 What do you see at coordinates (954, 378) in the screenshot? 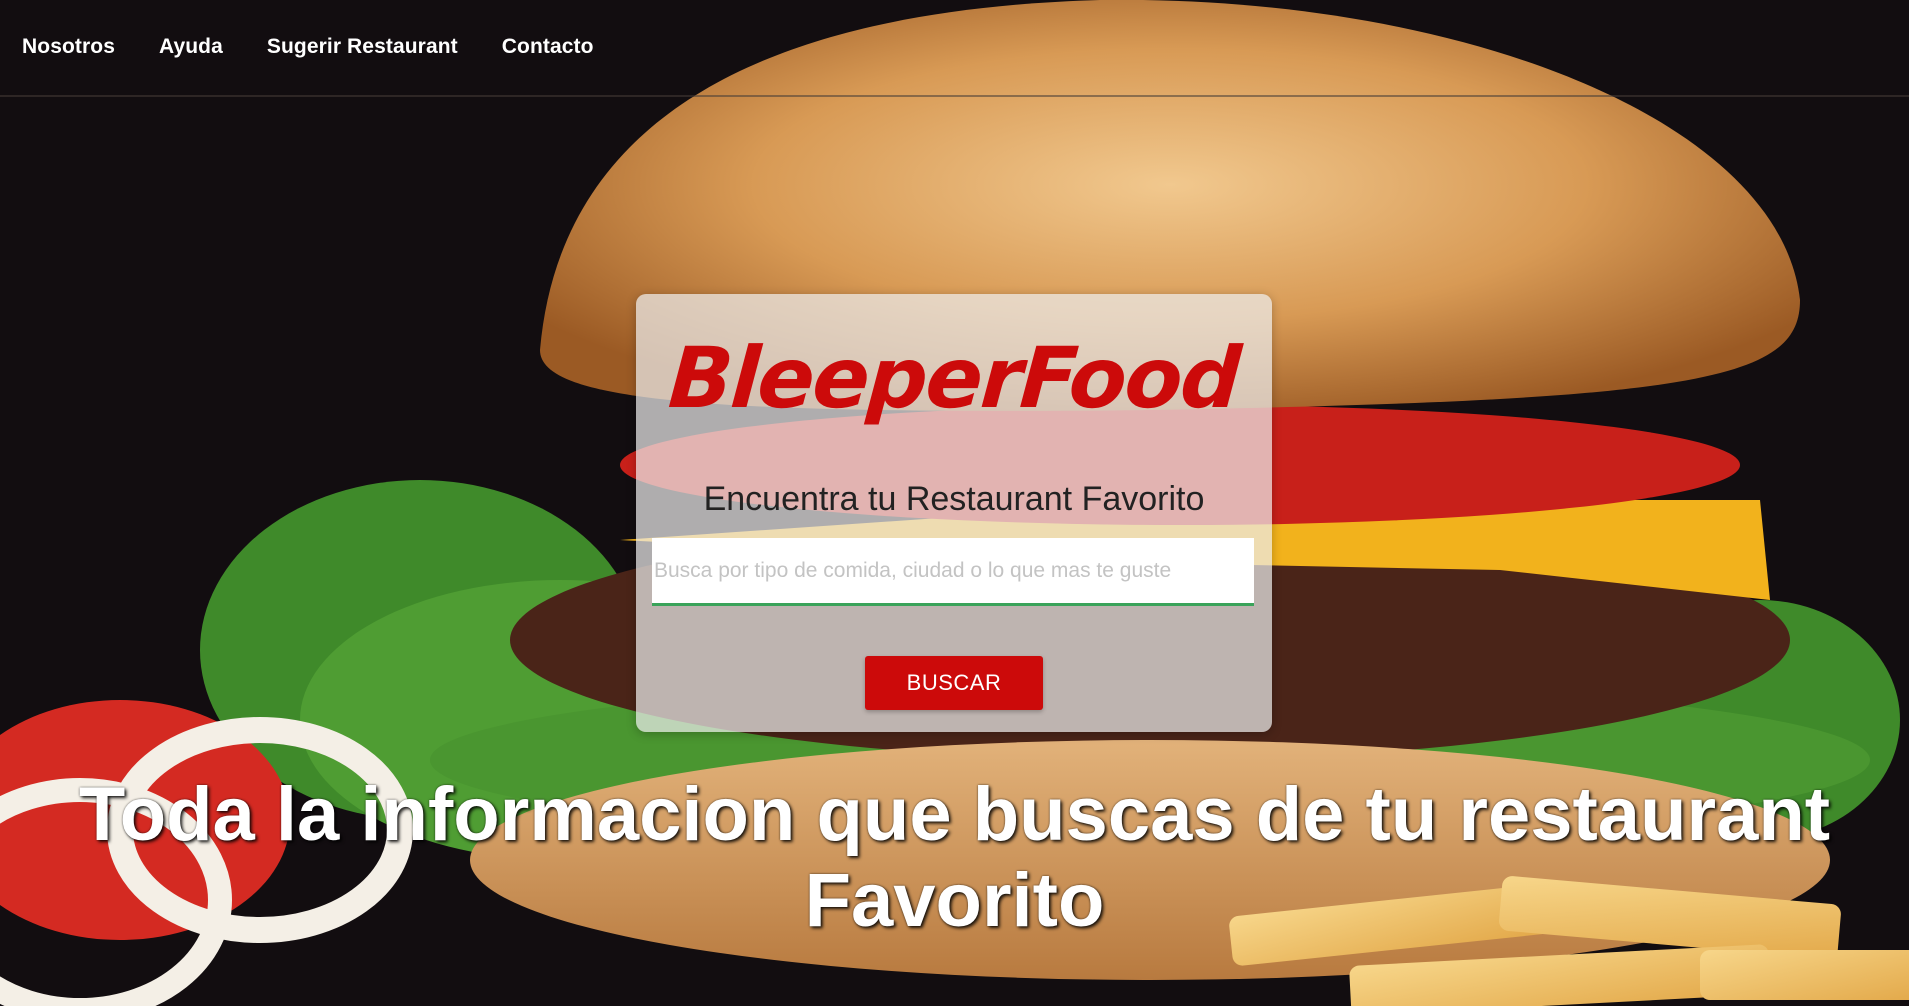
I see `brand-logo: BleeperFood` at bounding box center [954, 378].